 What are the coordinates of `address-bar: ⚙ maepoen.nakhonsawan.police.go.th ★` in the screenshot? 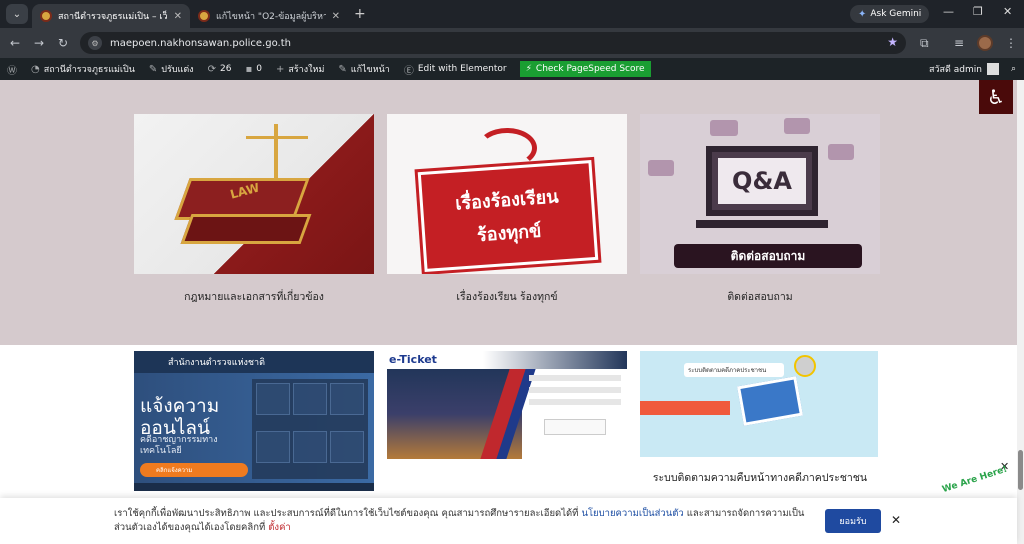 It's located at (493, 43).